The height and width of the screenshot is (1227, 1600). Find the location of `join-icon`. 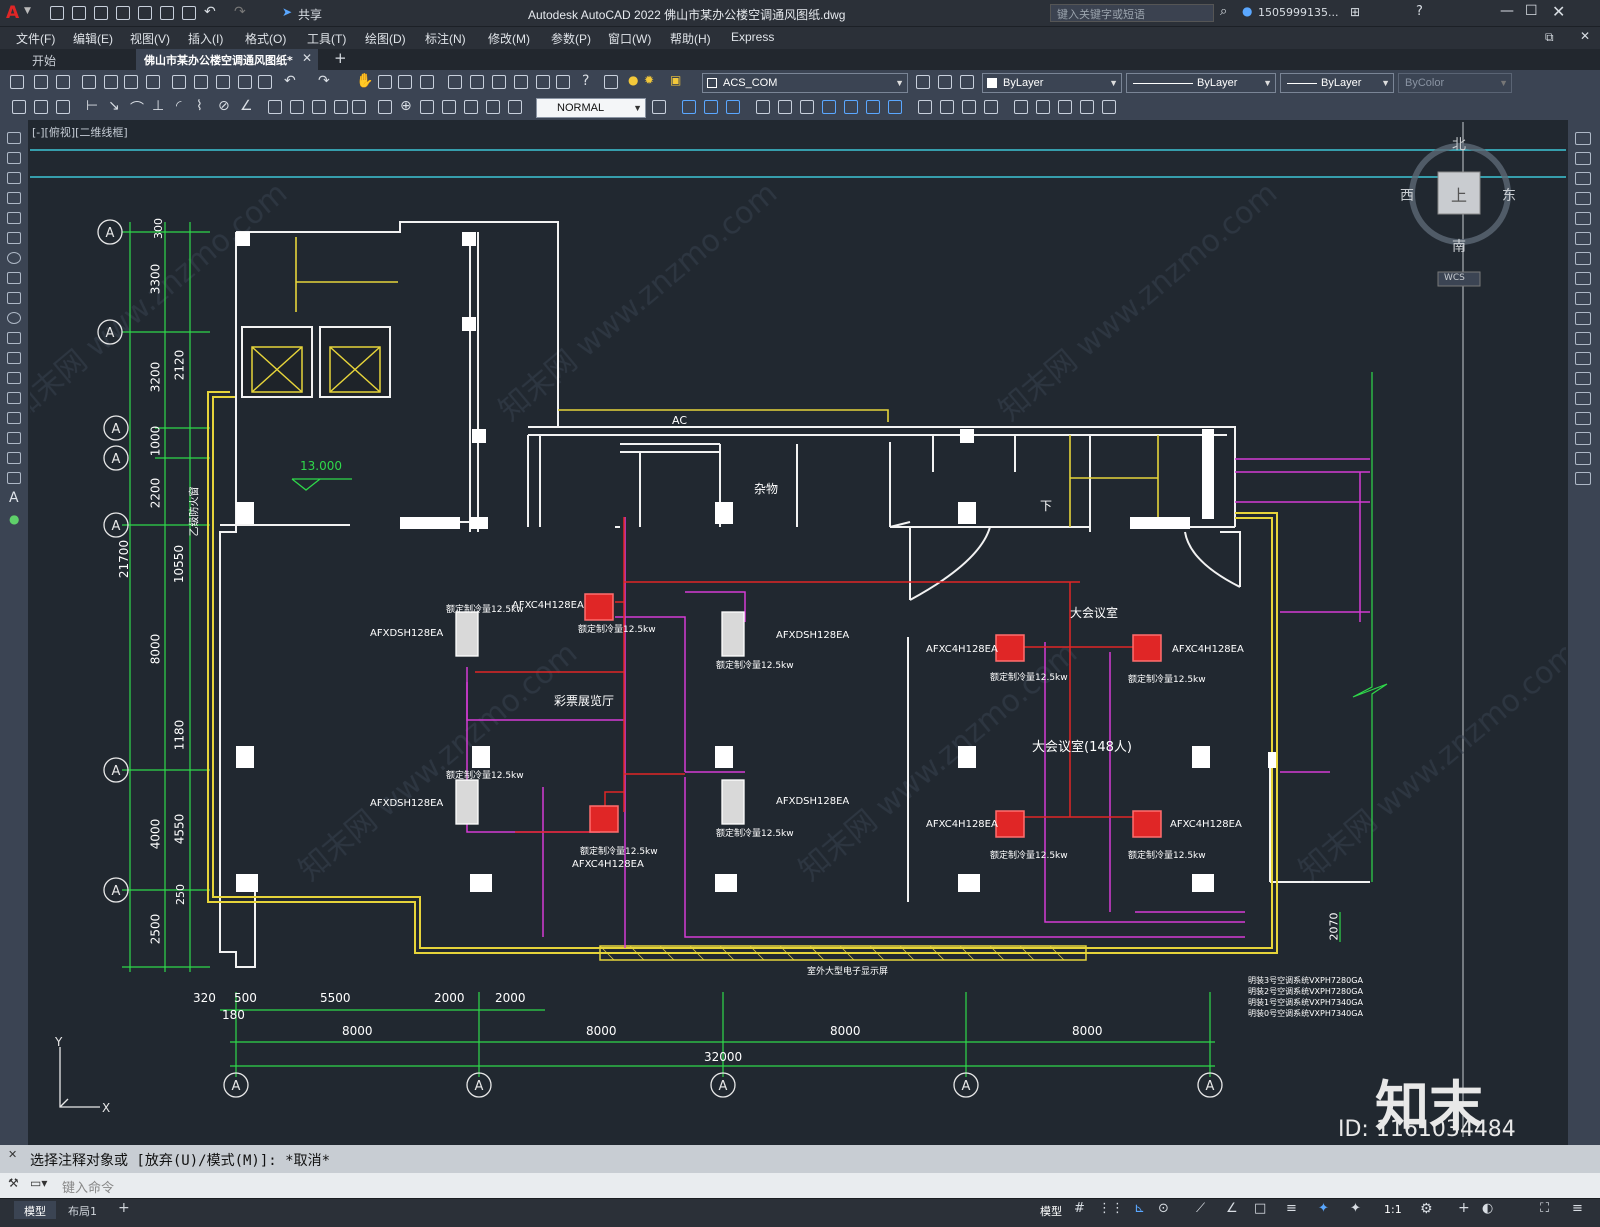

join-icon is located at coordinates (1583, 398).